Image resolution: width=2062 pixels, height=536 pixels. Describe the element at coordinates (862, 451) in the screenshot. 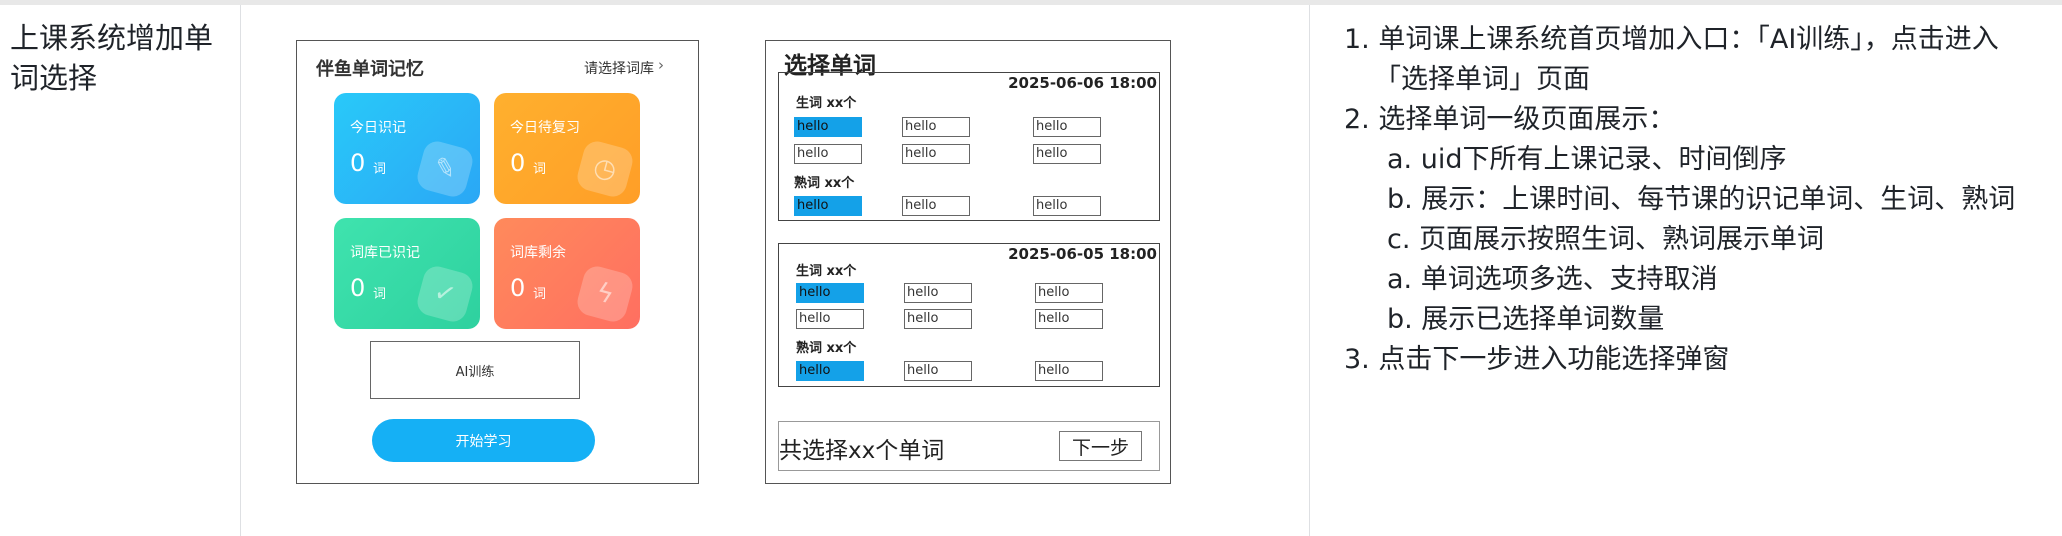

I see `selected-count-text: 共选择xx个单词` at that location.